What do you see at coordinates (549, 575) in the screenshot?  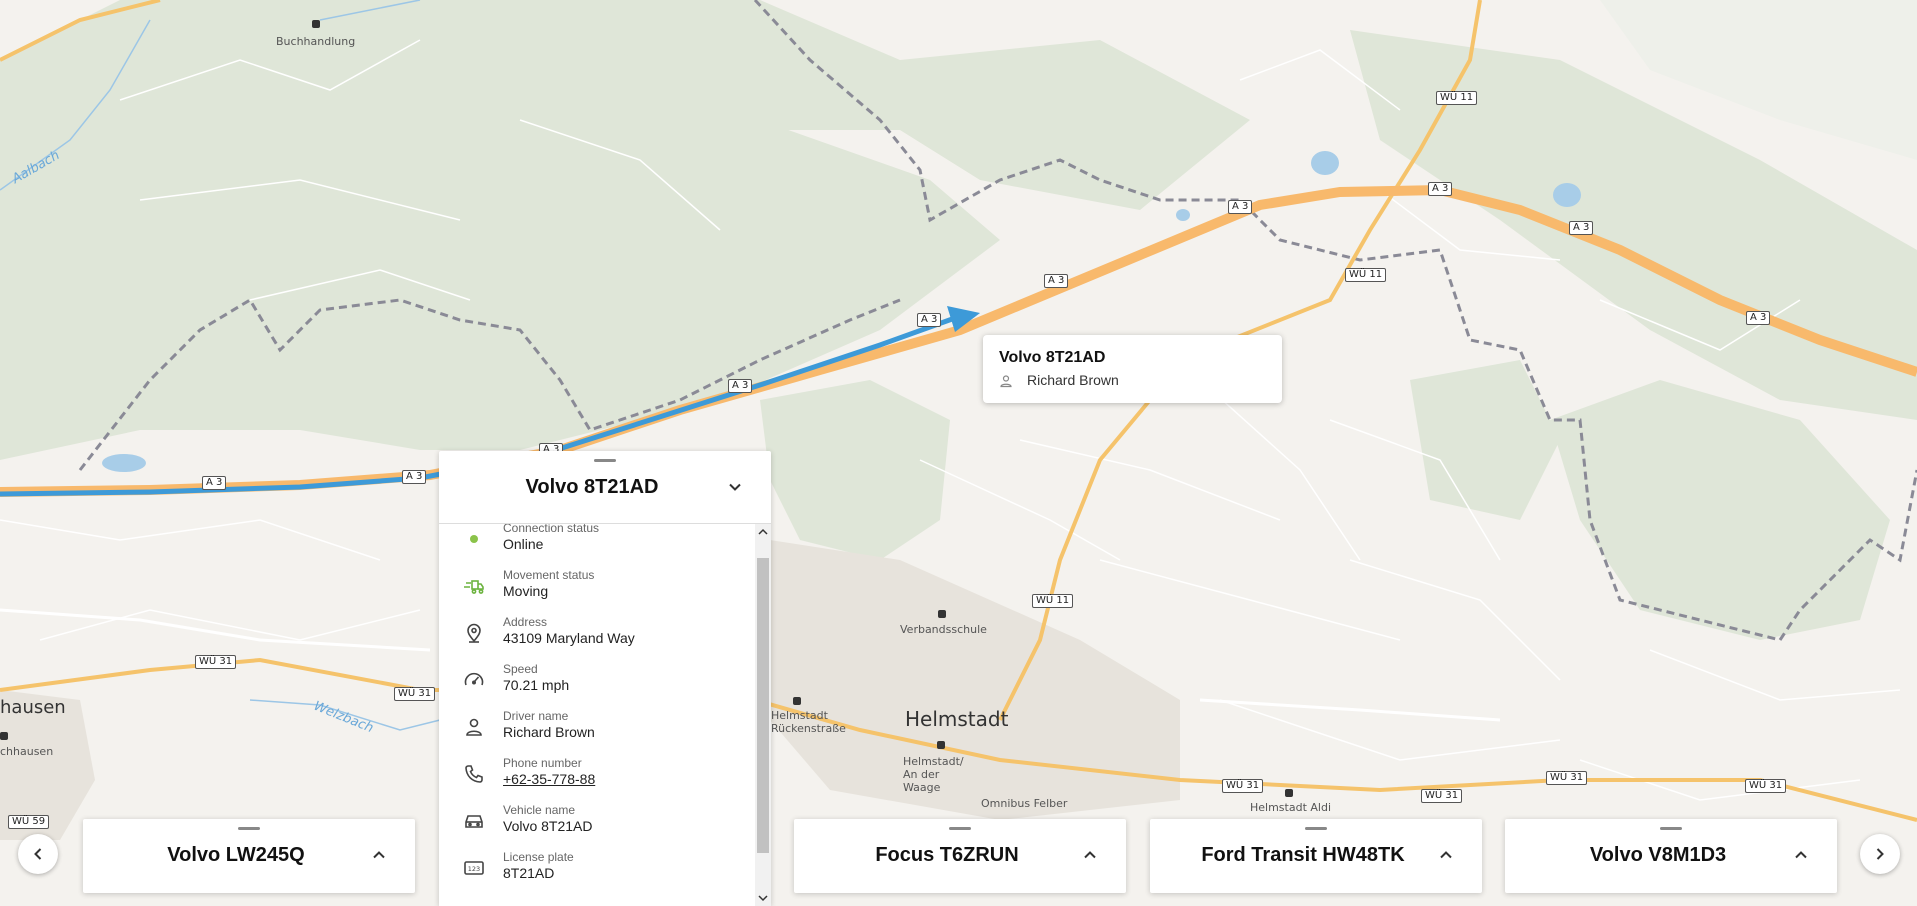 I see `info-label: Movement status` at bounding box center [549, 575].